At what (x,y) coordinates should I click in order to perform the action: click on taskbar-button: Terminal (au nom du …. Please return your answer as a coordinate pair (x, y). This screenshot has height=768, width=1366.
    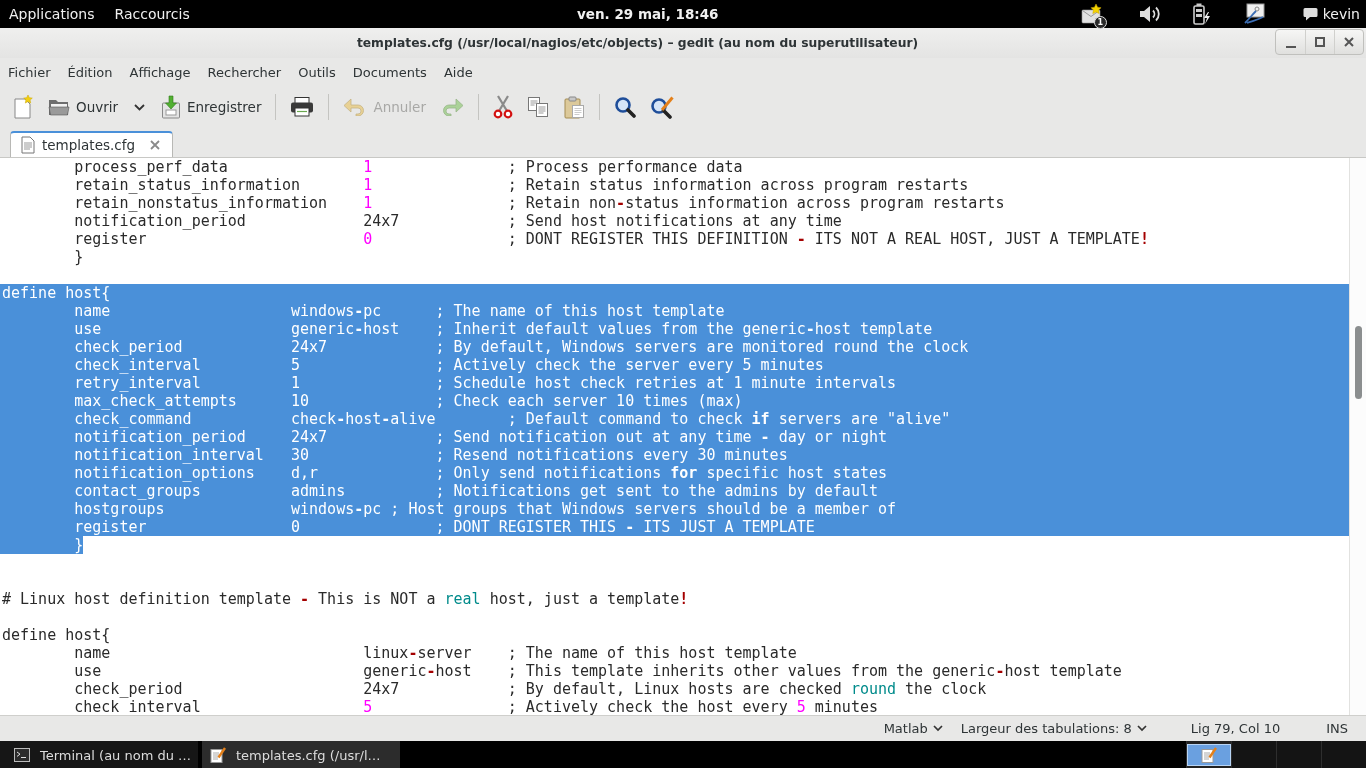
    Looking at the image, I should click on (99, 754).